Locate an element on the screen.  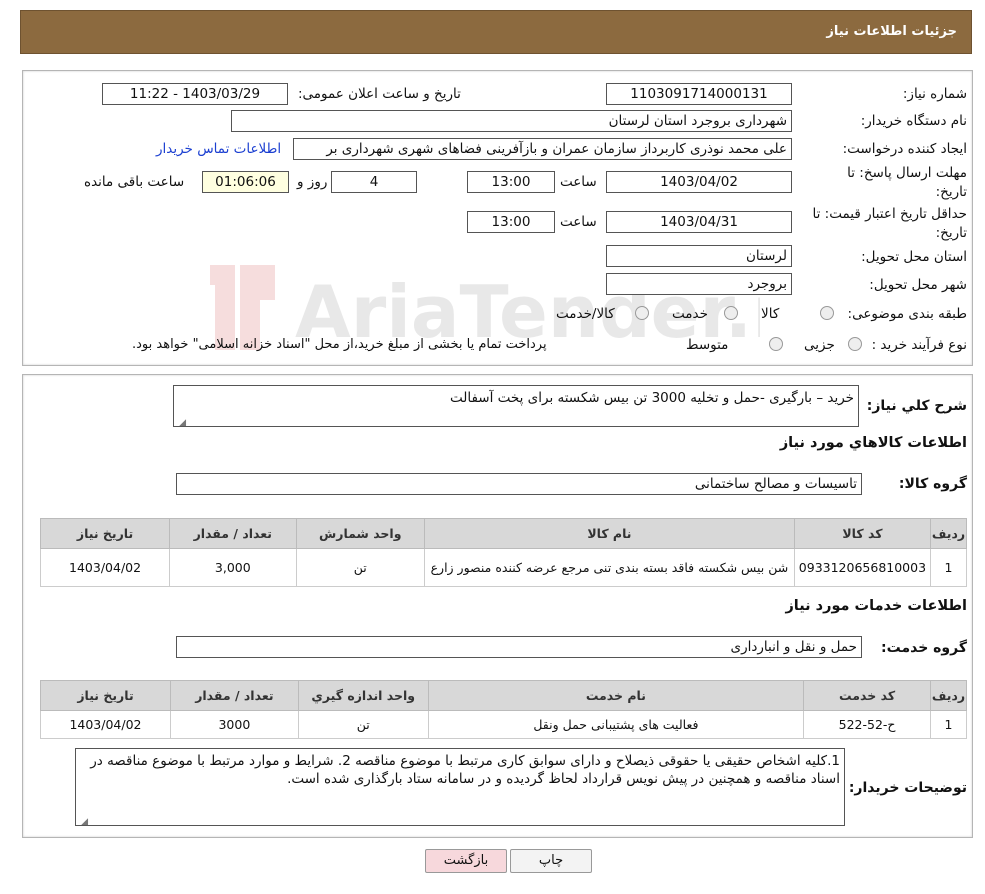
col-goods-code: کد کالا is located at coordinates (862, 533).